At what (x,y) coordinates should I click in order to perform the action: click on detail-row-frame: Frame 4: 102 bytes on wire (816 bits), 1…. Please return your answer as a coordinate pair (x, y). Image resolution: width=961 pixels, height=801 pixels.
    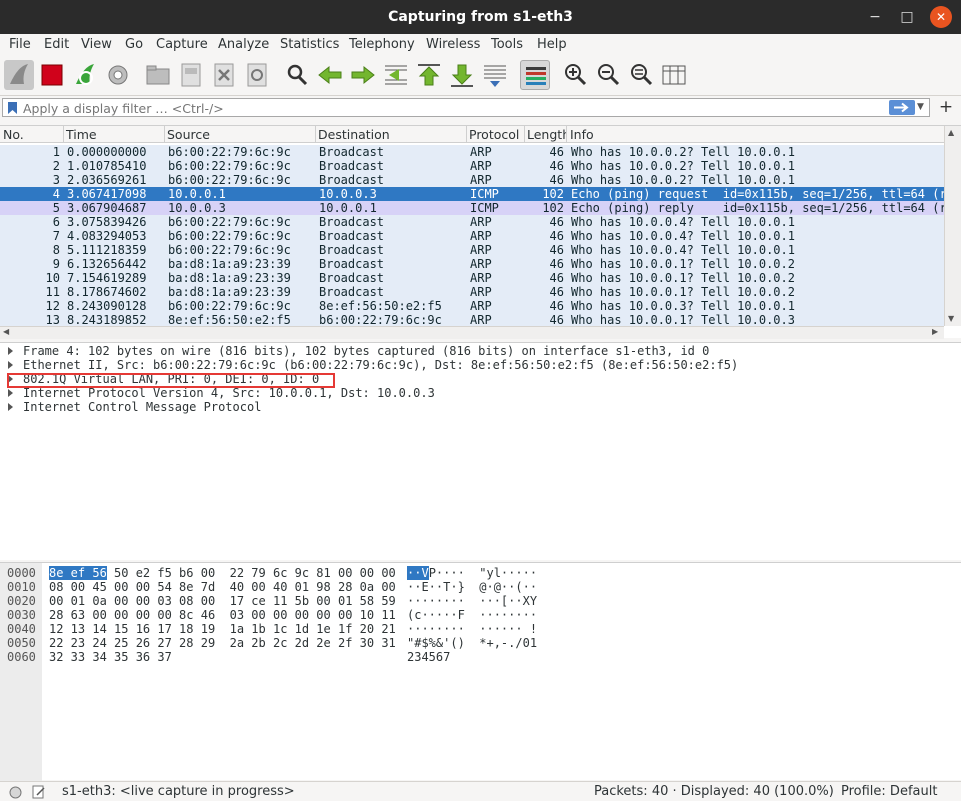
    Looking at the image, I should click on (480, 351).